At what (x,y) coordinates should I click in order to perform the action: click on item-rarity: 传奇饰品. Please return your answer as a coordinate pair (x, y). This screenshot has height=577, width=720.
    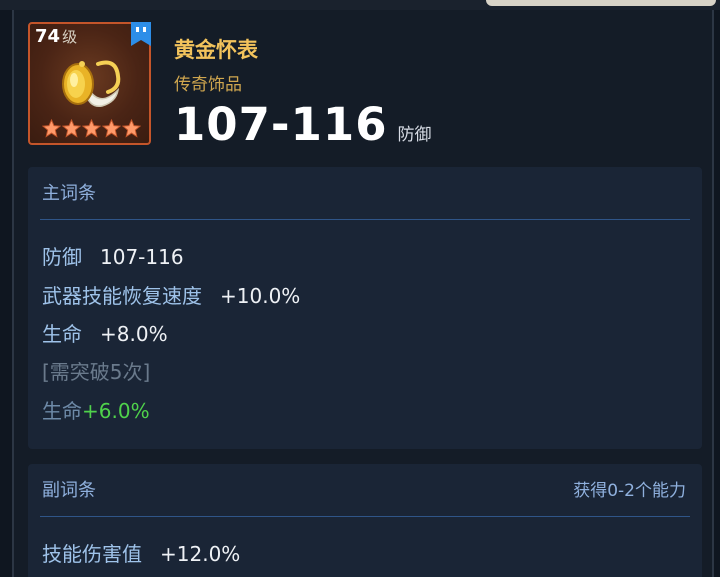
    Looking at the image, I should click on (208, 85).